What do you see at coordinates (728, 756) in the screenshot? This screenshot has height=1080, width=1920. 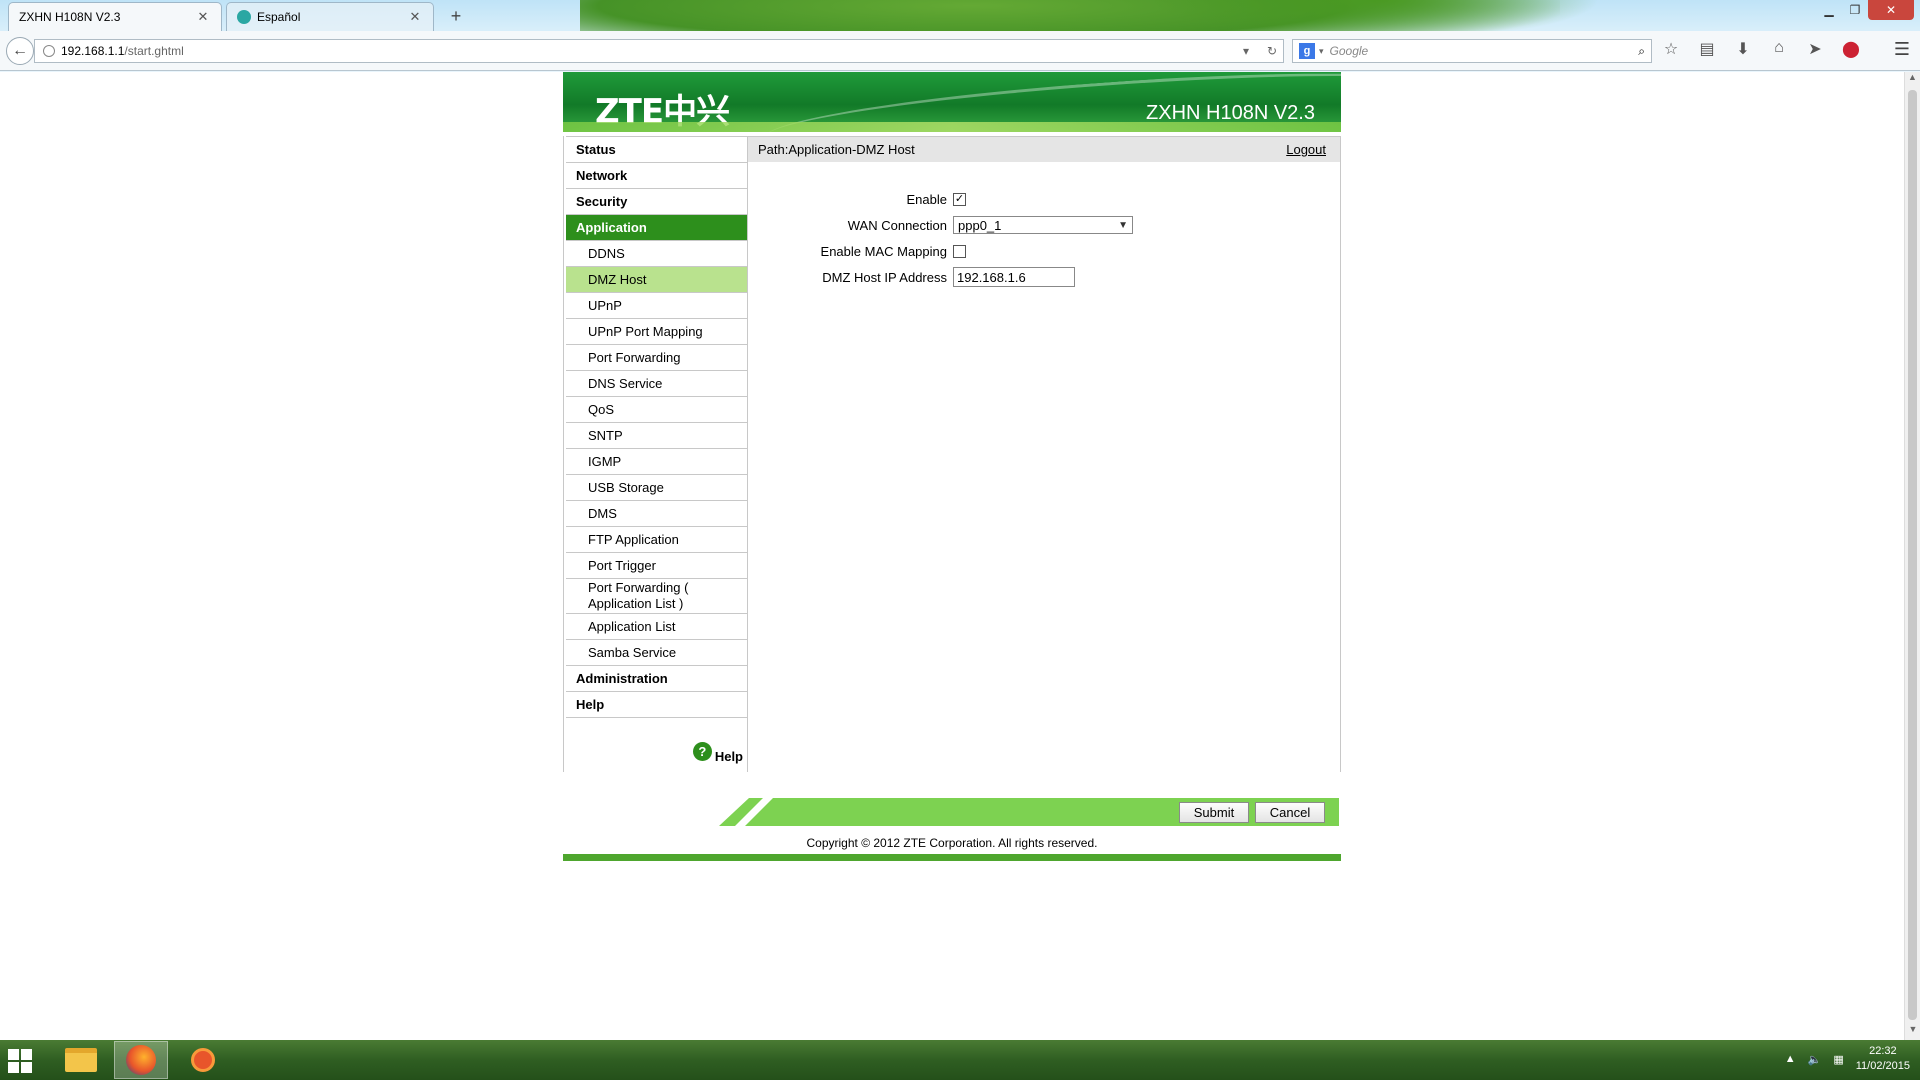 I see `side-help-label: Help` at bounding box center [728, 756].